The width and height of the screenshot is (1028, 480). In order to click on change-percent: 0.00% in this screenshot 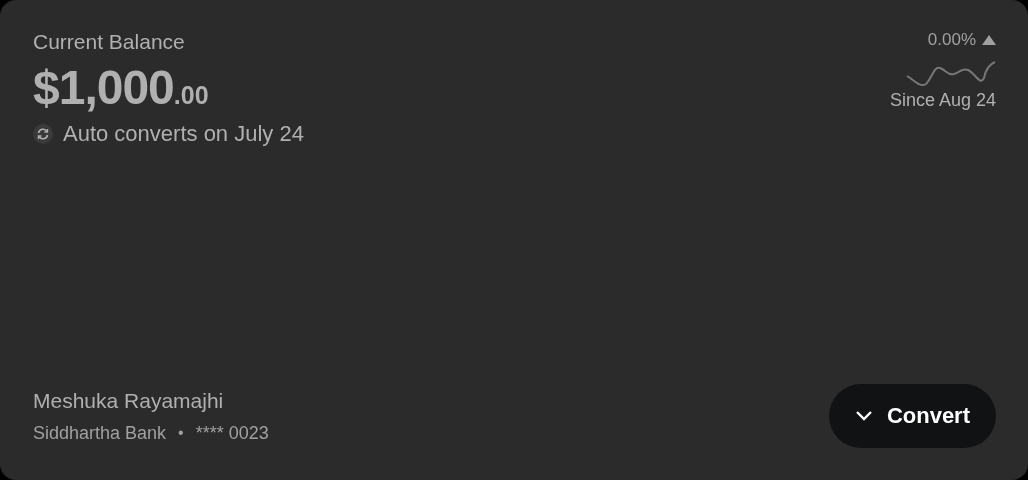, I will do `click(951, 40)`.